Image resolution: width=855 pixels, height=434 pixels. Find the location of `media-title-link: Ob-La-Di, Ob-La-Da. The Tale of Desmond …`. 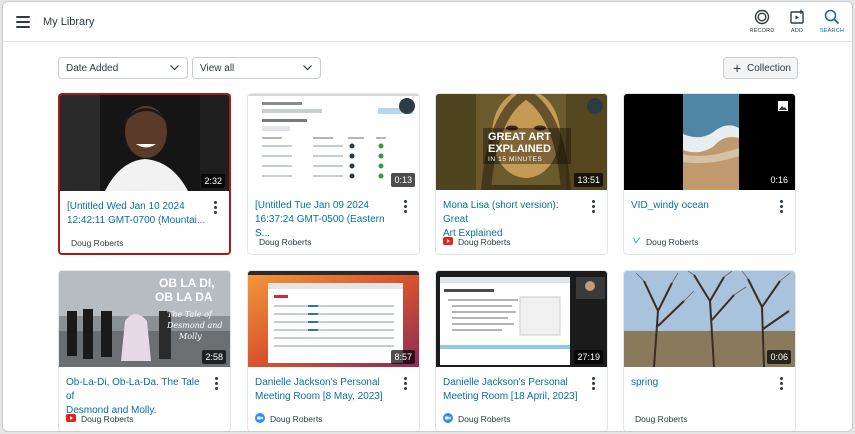

media-title-link: Ob-La-Di, Ob-La-Da. The Tale of Desmond … is located at coordinates (136, 397).